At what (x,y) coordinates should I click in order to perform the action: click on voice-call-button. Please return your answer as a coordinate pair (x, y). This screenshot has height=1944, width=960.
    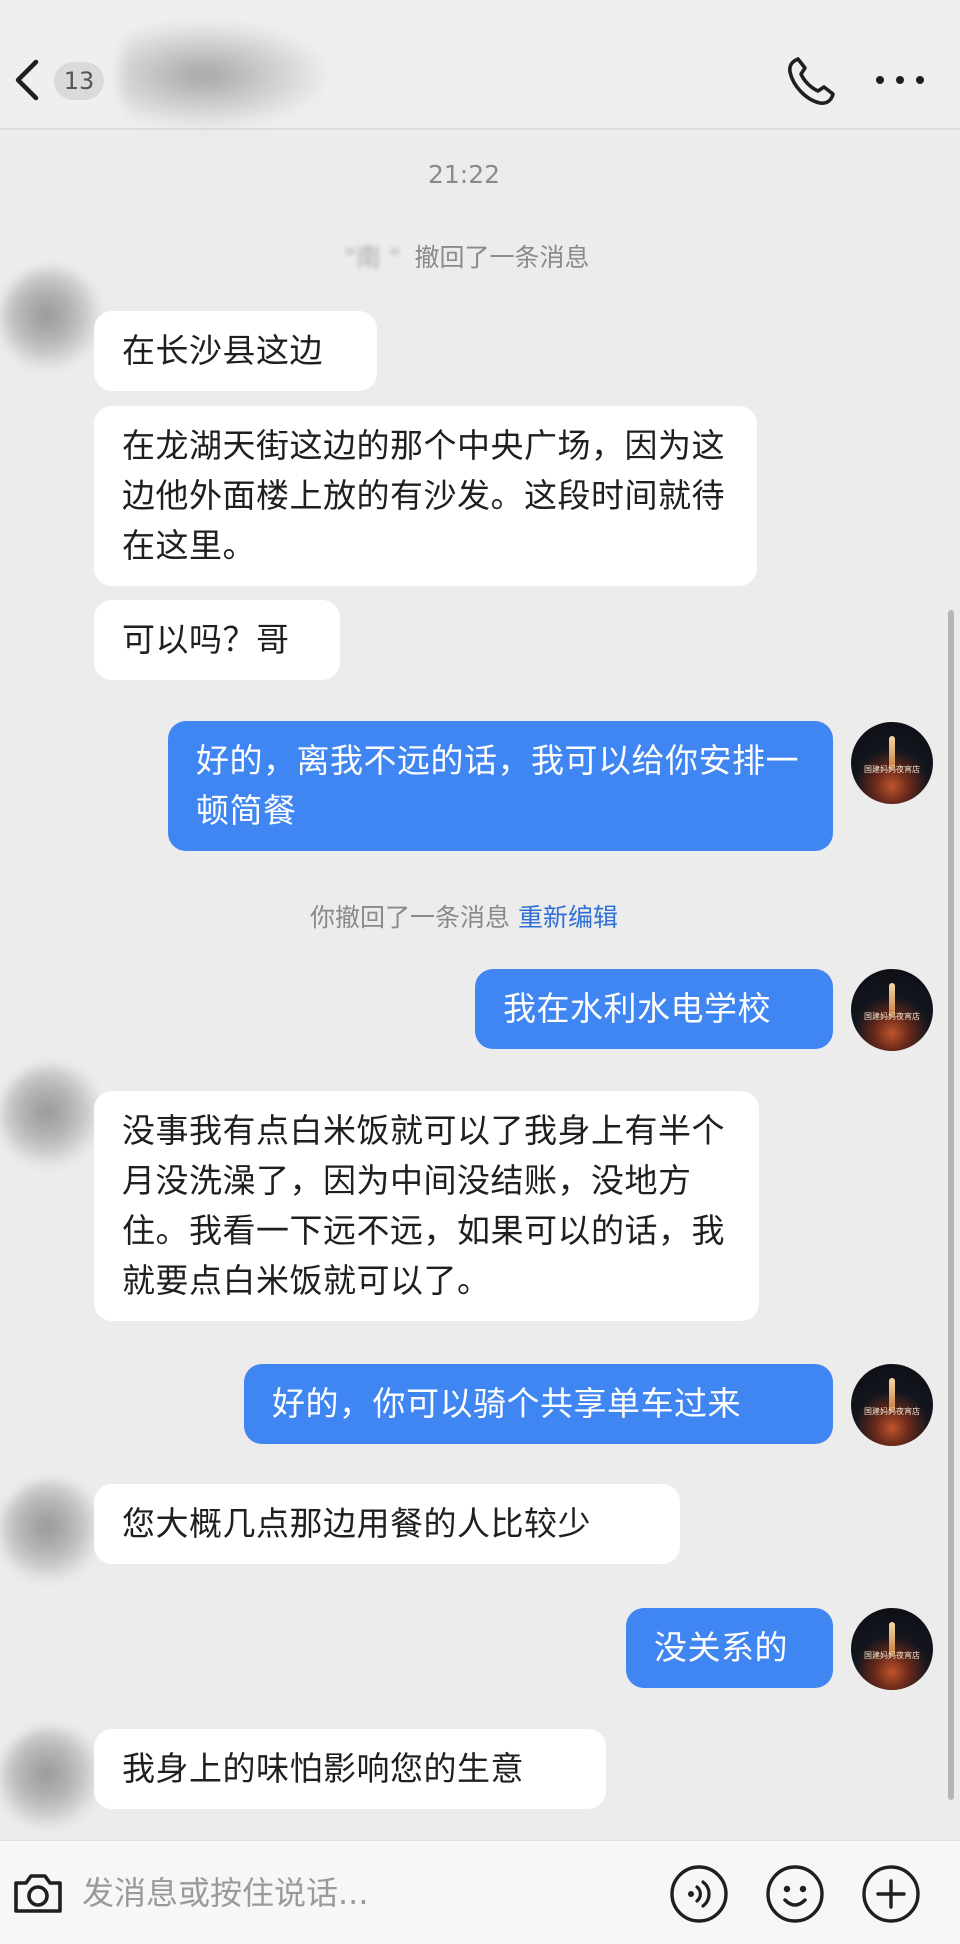
    Looking at the image, I should click on (810, 82).